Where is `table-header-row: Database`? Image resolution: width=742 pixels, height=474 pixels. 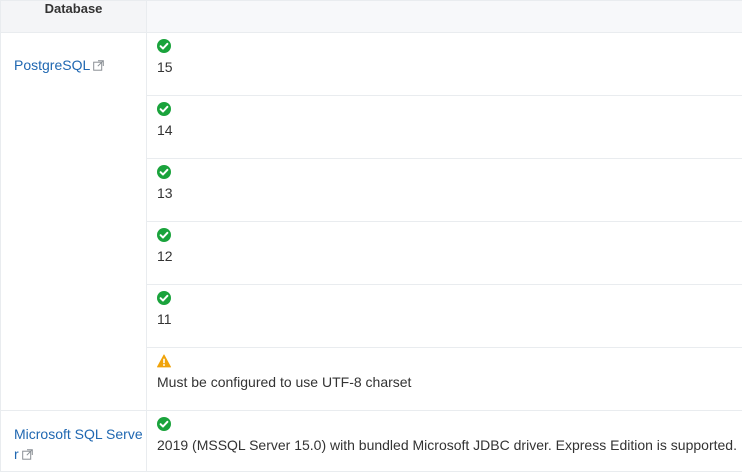 table-header-row: Database is located at coordinates (371, 16).